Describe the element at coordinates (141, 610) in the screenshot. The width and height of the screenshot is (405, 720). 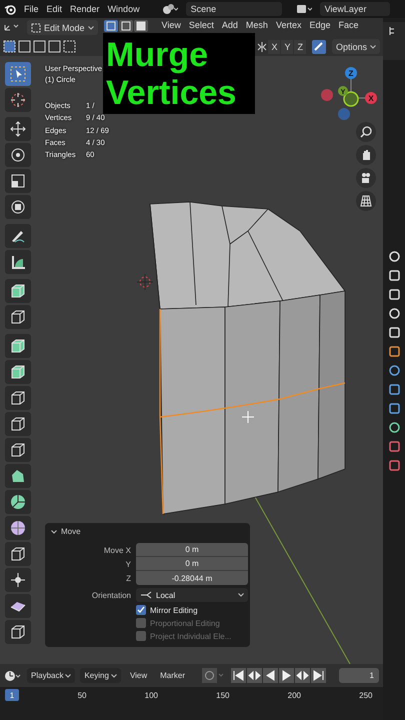
I see `checkbox` at that location.